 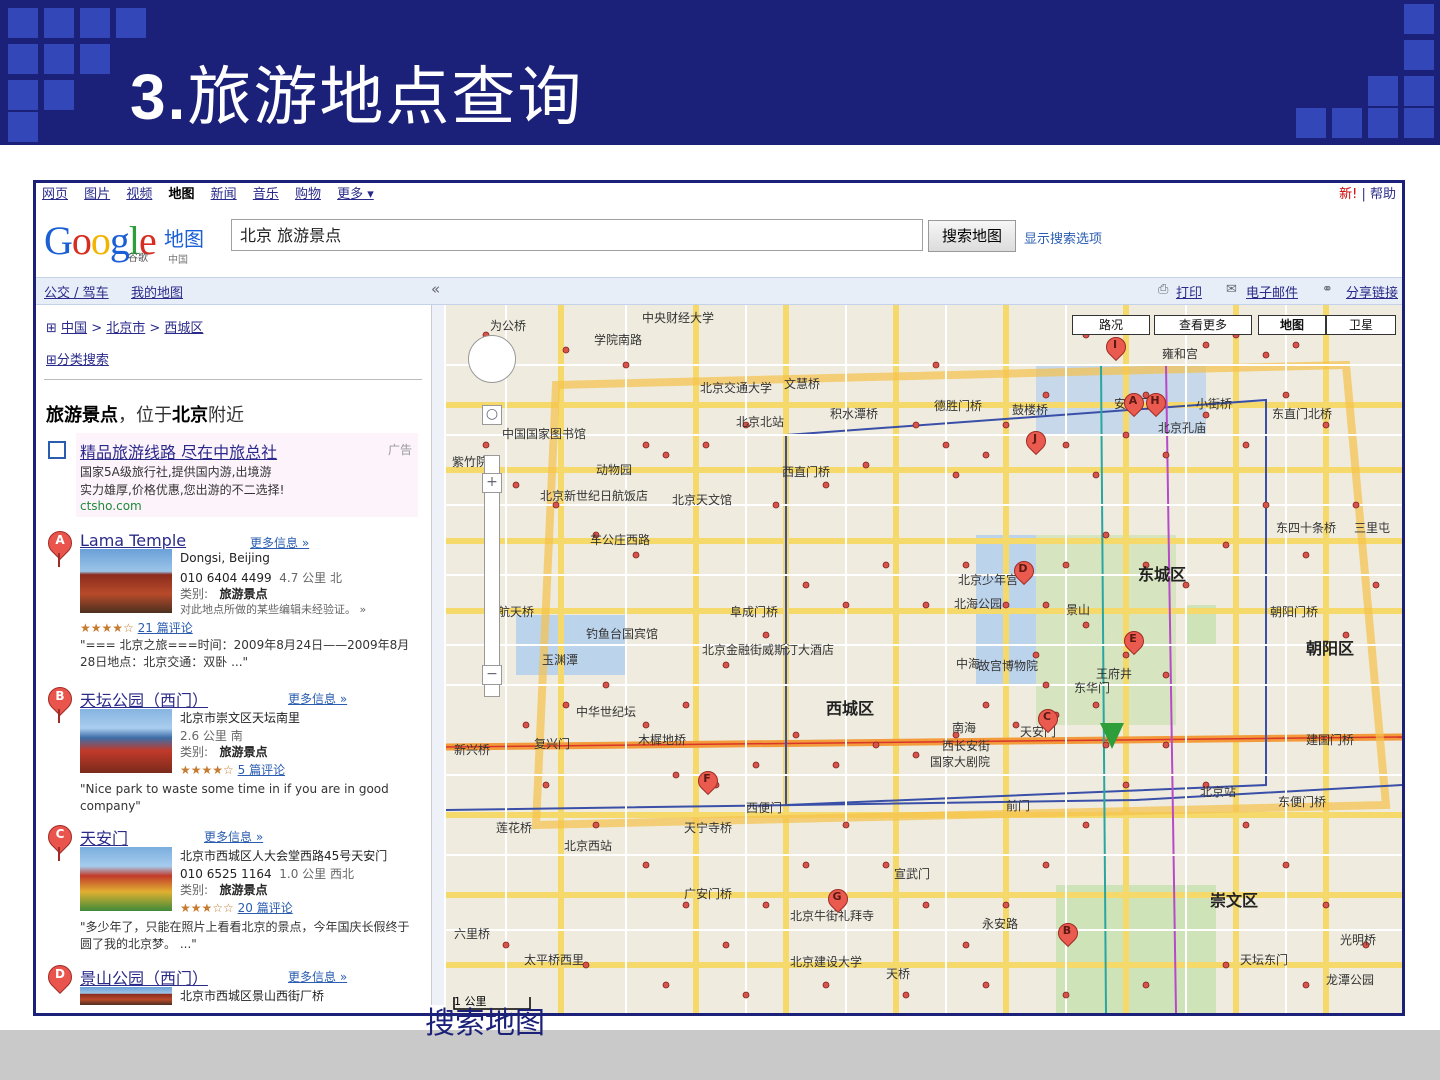 I want to click on satellite-button: 卫星, so click(x=1361, y=325).